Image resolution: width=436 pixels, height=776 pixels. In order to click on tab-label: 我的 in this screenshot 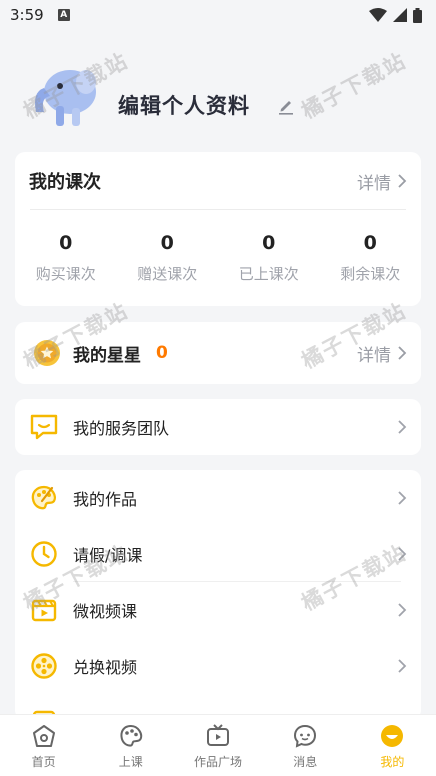, I will do `click(392, 761)`.